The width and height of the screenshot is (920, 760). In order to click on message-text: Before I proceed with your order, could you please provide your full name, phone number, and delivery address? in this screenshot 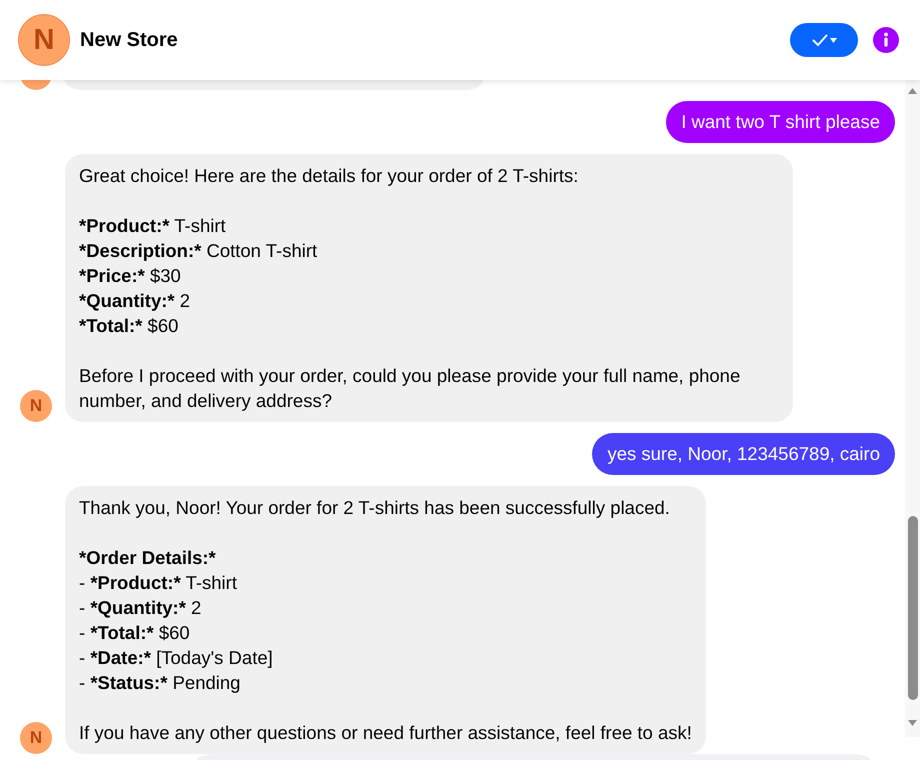, I will do `click(410, 388)`.